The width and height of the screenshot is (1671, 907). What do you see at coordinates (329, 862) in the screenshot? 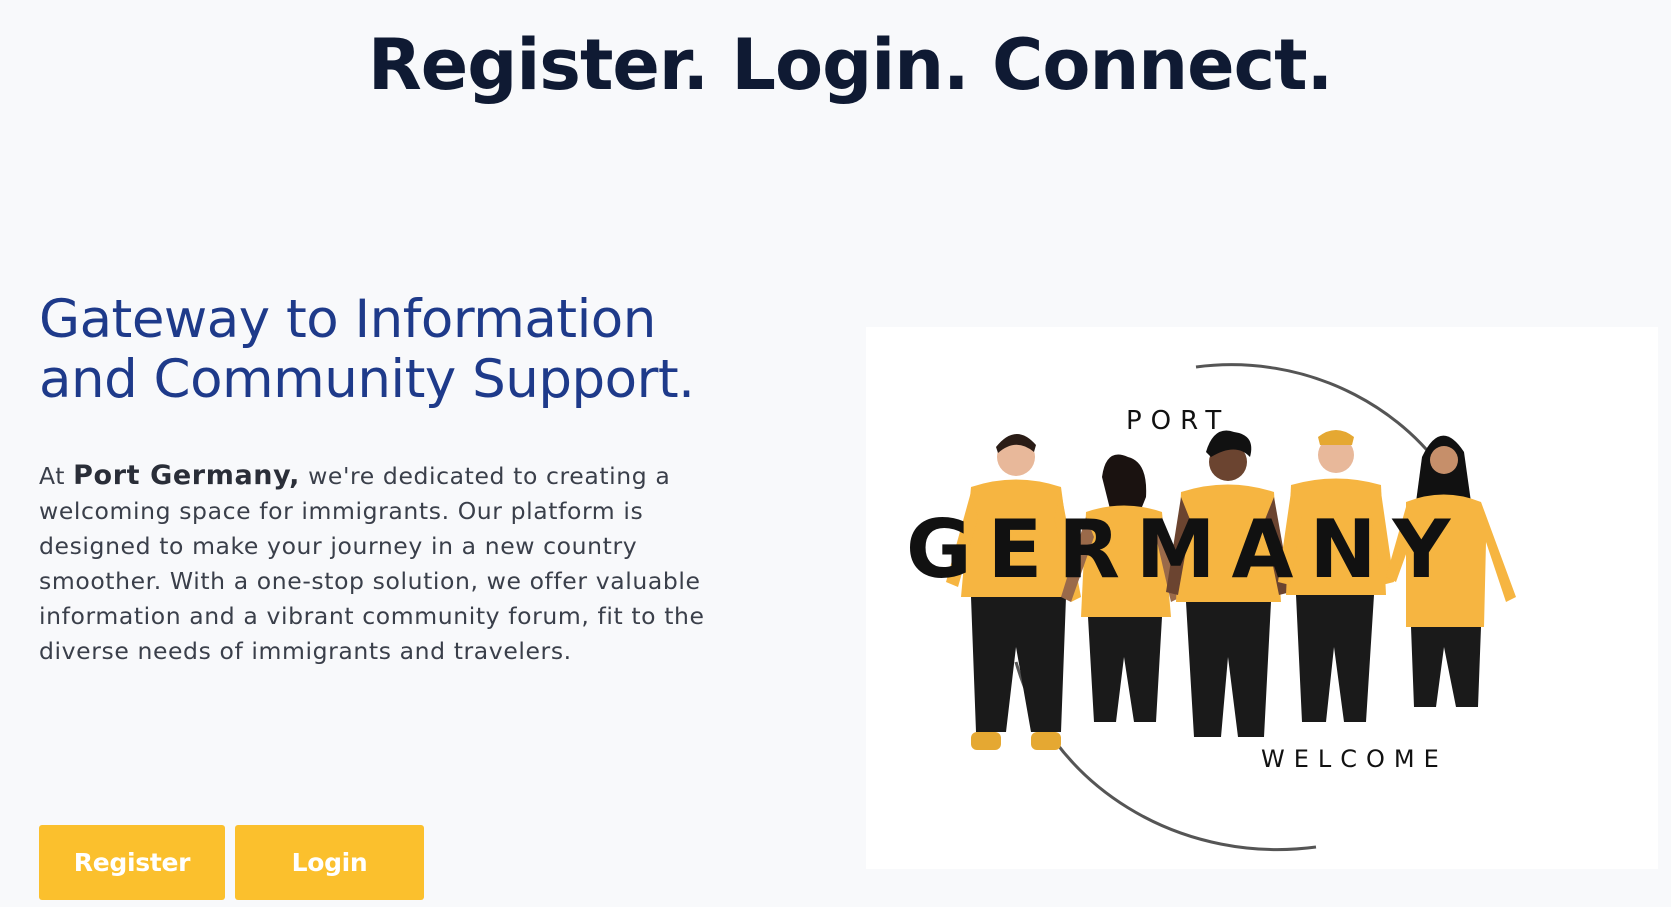
I see `login-button: Login` at bounding box center [329, 862].